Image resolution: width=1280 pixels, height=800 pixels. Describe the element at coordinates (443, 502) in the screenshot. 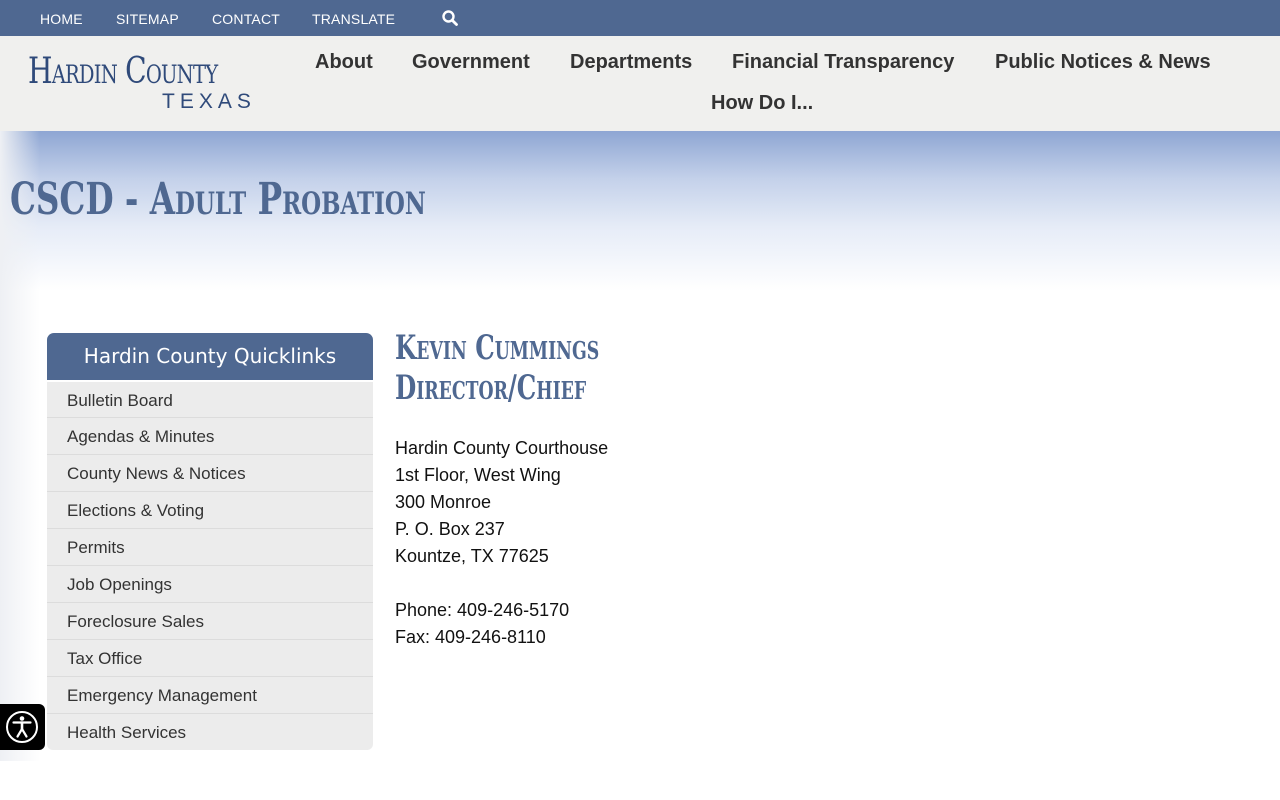

I see `address-line: 300 Monroe` at that location.